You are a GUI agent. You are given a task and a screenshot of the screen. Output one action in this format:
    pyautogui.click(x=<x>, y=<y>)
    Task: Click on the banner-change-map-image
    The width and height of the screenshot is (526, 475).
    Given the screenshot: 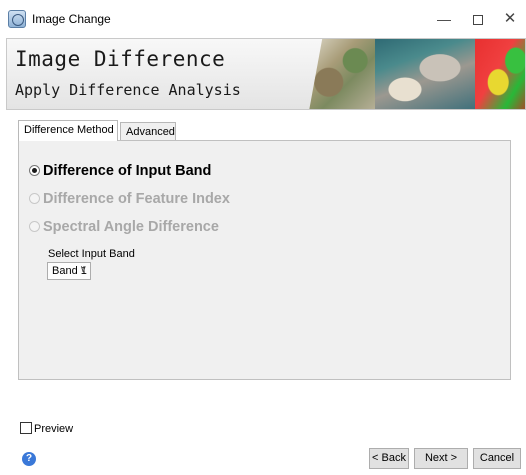 What is the action you would take?
    pyautogui.click(x=500, y=74)
    